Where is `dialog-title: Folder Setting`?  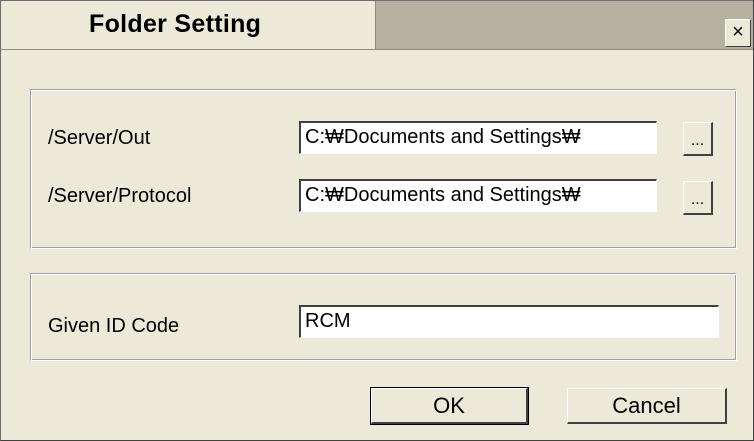 dialog-title: Folder Setting is located at coordinates (175, 24).